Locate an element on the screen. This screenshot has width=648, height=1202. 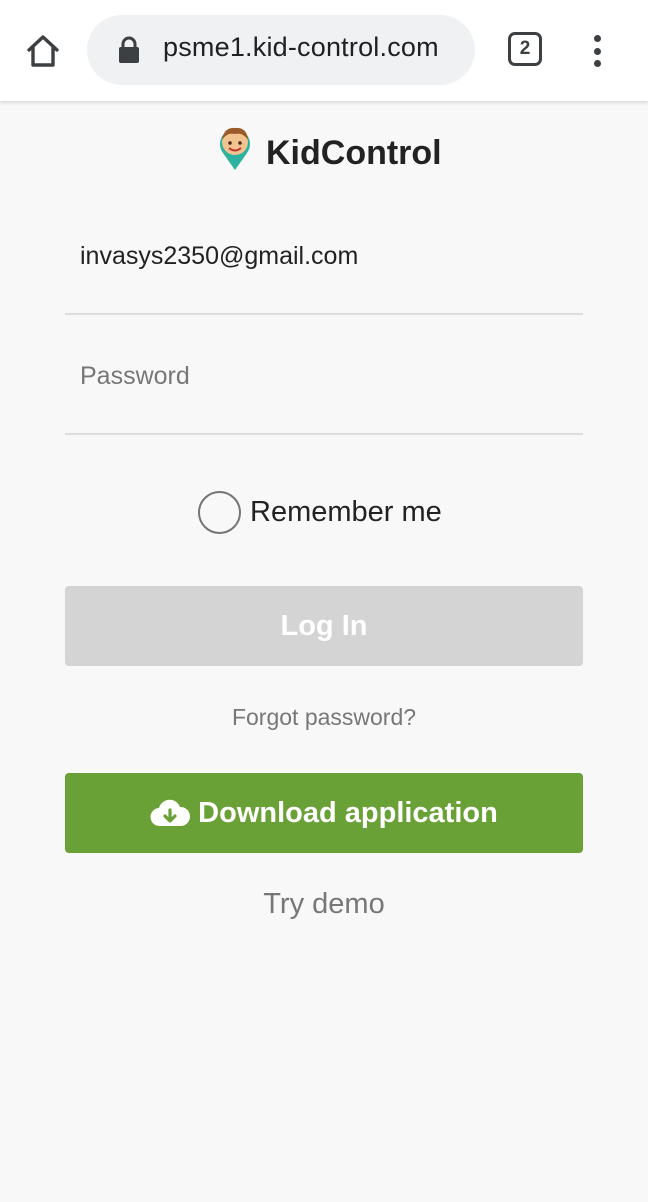
home-icon is located at coordinates (43, 51).